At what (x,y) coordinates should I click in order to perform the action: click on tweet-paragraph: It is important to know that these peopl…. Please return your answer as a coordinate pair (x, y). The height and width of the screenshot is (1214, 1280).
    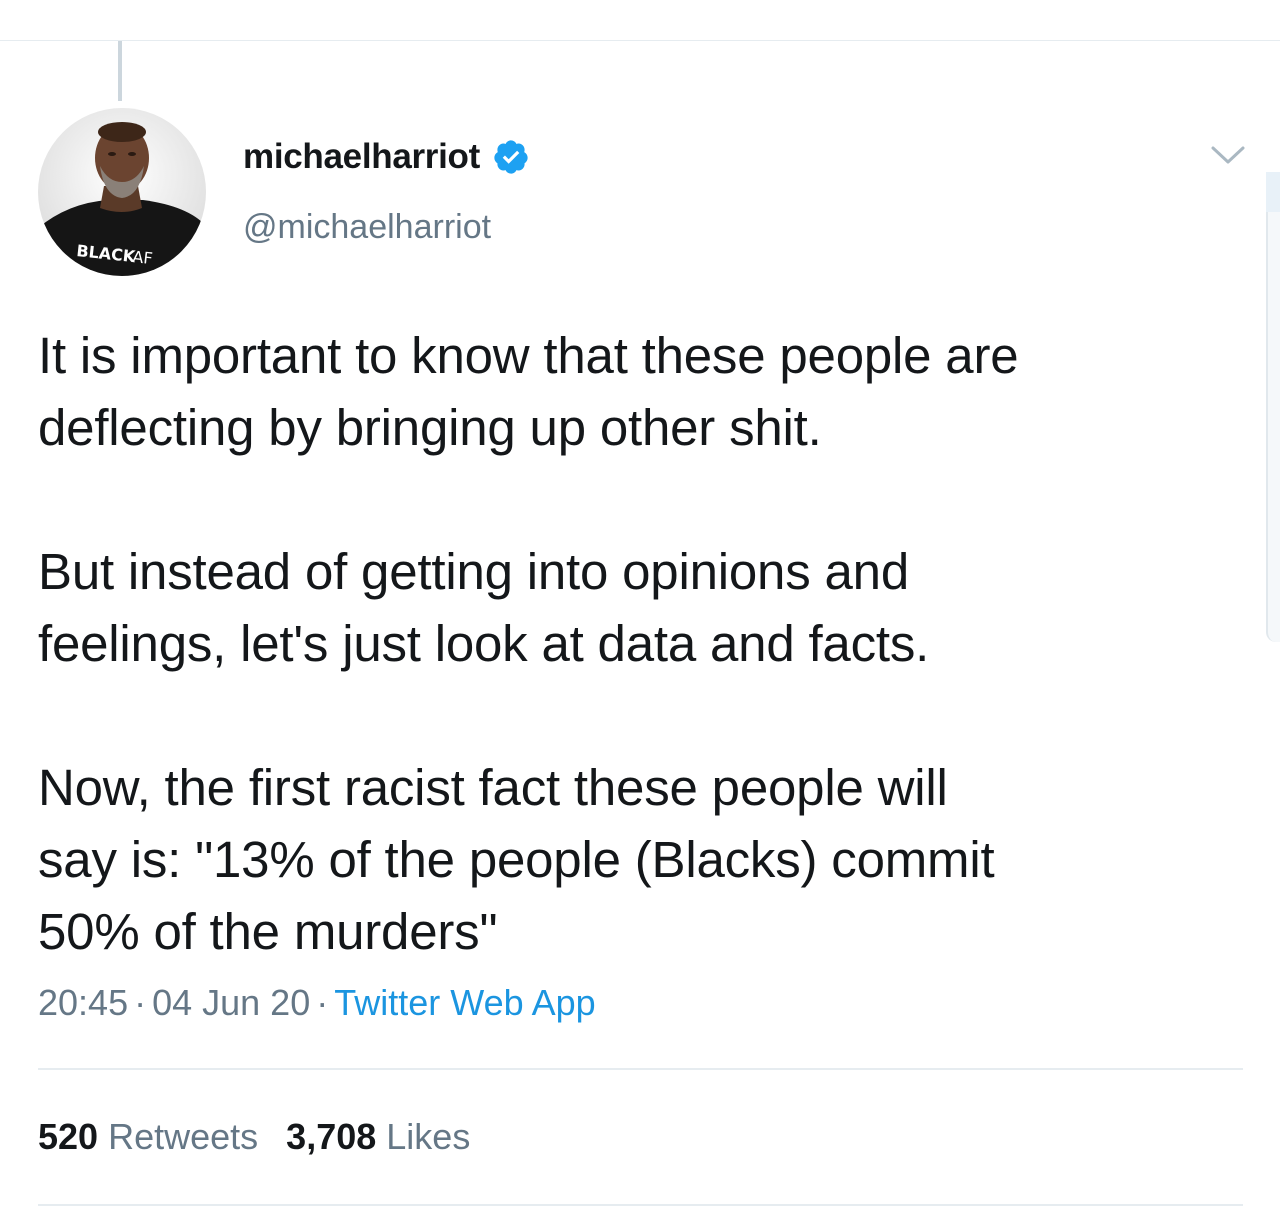
    Looking at the image, I should click on (528, 391).